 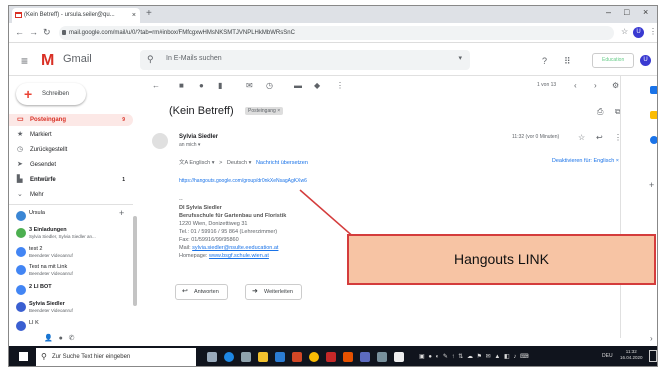 I want to click on bookmark-star-icon: ☆, so click(x=624, y=31).